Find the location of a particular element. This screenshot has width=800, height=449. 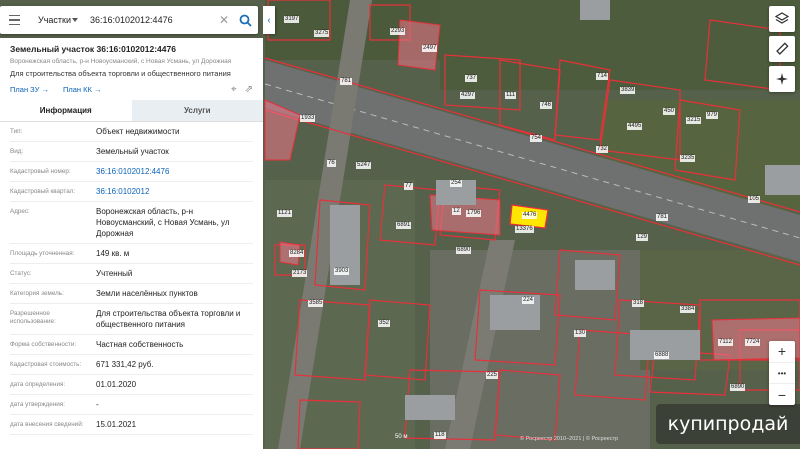

more-icon: ••• is located at coordinates (782, 373).